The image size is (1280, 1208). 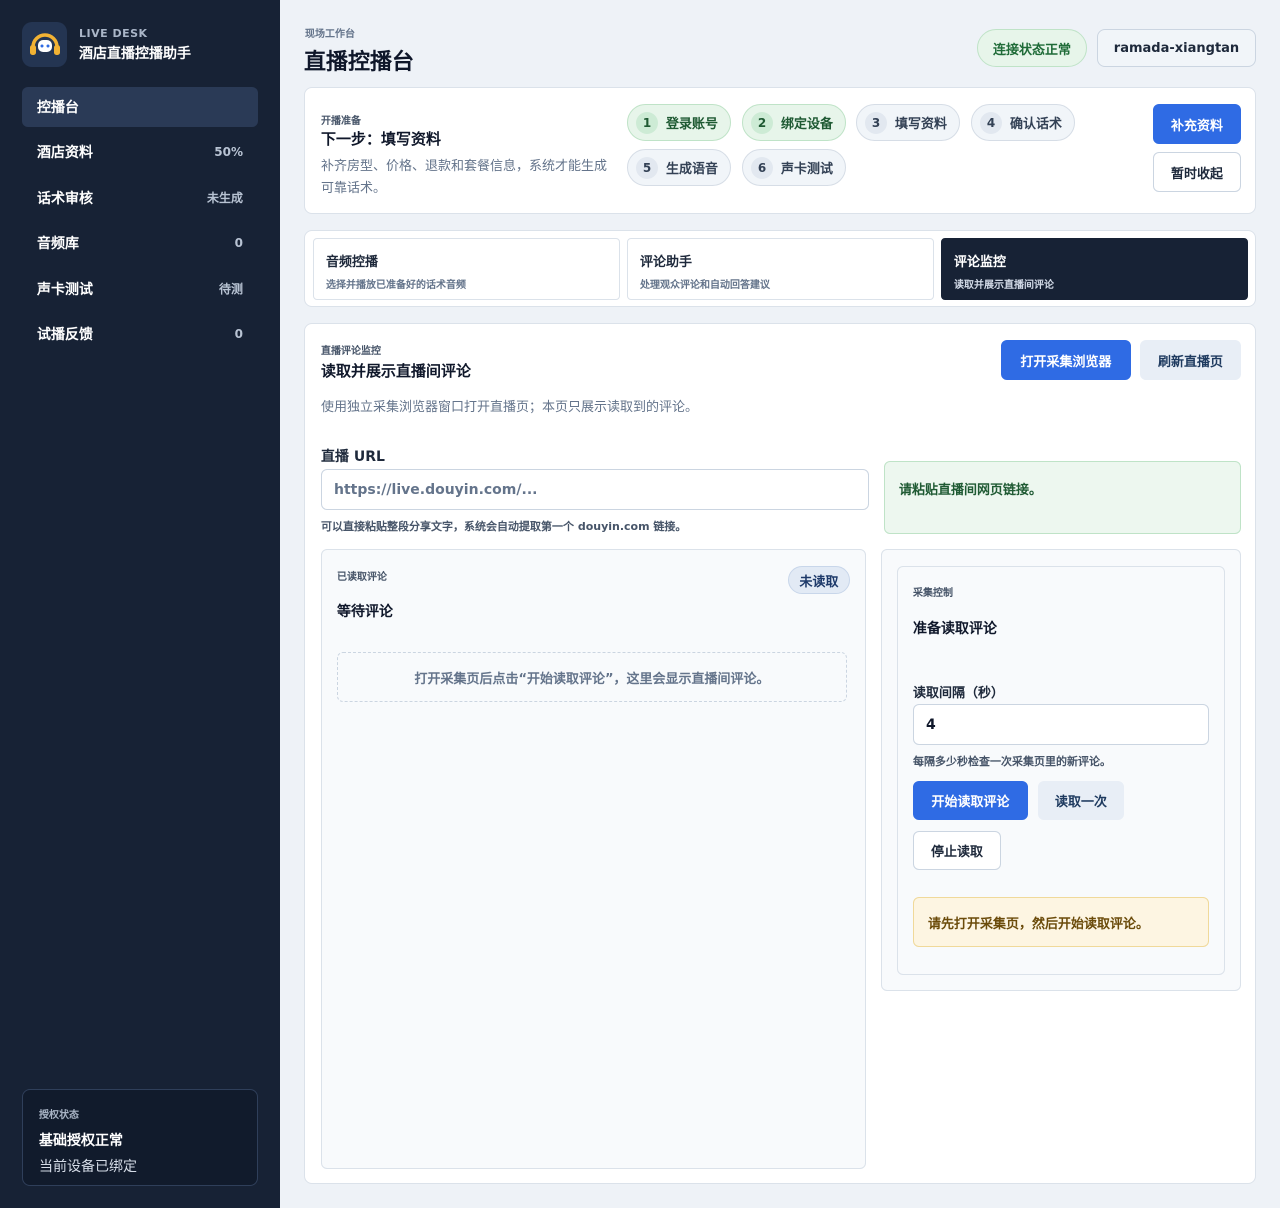 I want to click on step-soundcard-test: 6 声卡测试, so click(x=794, y=167).